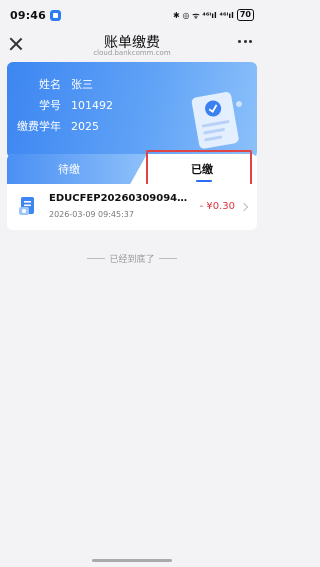  I want to click on end-of-list-text: 已经到底了, so click(132, 260).